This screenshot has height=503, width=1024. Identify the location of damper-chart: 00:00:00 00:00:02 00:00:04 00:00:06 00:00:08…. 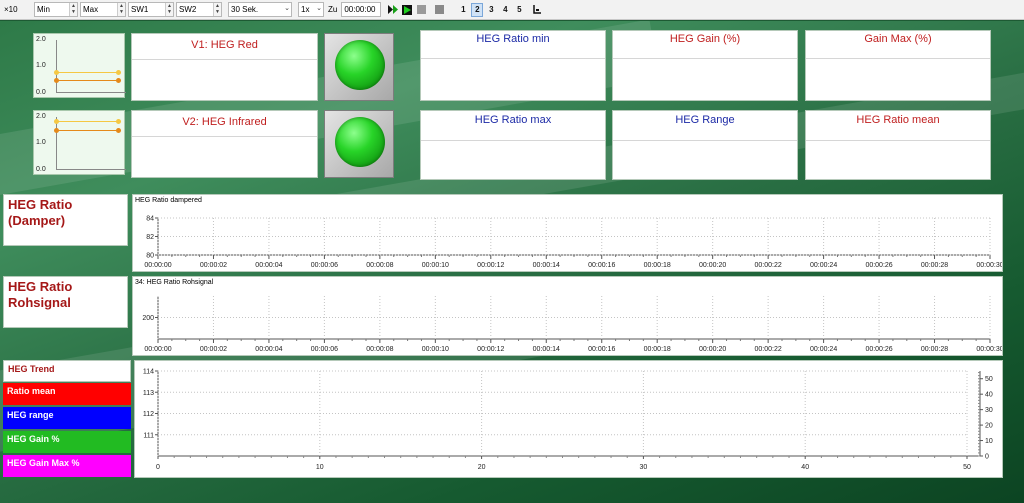
(573, 243).